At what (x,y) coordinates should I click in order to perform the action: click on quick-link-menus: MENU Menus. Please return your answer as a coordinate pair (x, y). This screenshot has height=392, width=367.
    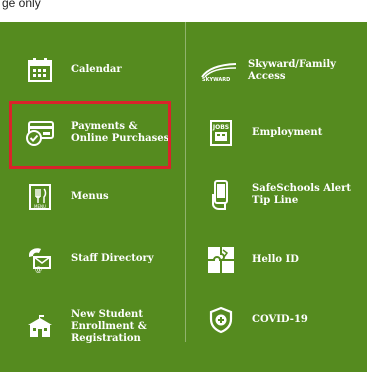
    Looking at the image, I should click on (67, 197).